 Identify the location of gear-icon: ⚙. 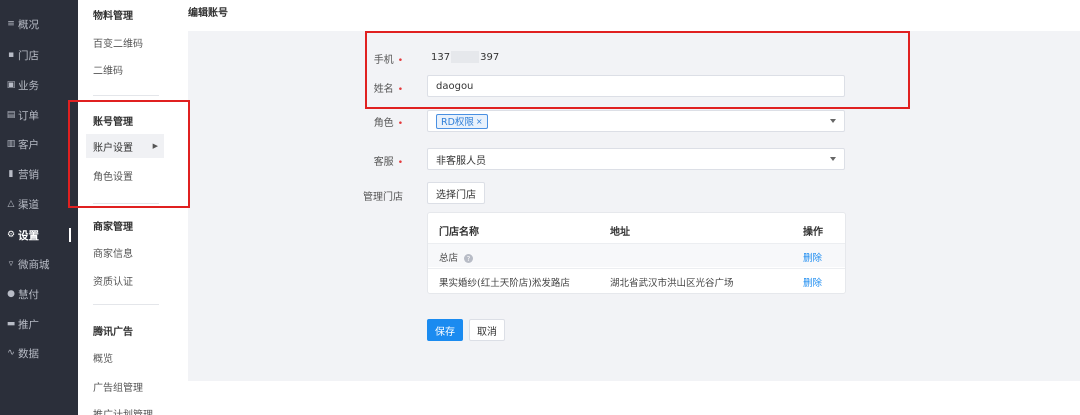
(11, 235).